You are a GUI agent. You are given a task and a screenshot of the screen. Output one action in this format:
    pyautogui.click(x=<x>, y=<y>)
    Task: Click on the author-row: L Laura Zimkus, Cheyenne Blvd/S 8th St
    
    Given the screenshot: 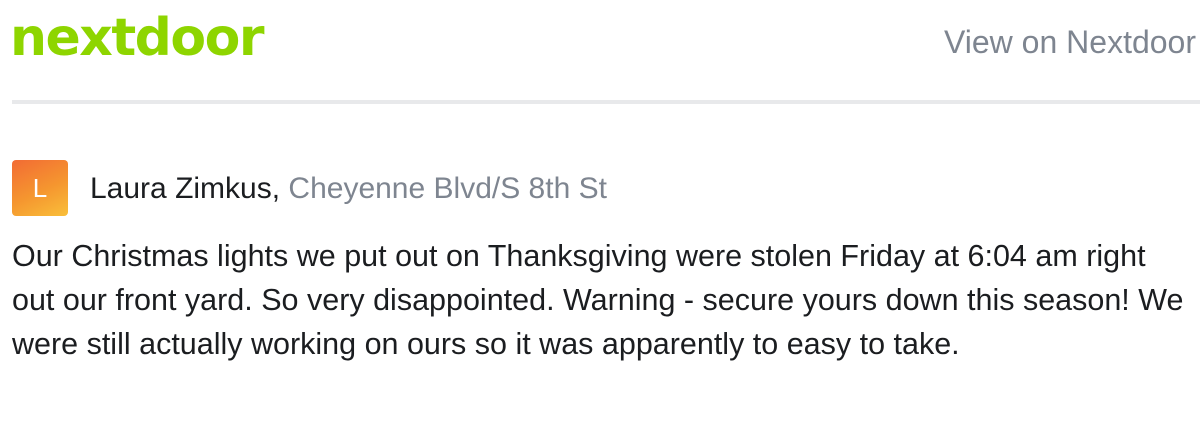 What is the action you would take?
    pyautogui.click(x=600, y=188)
    